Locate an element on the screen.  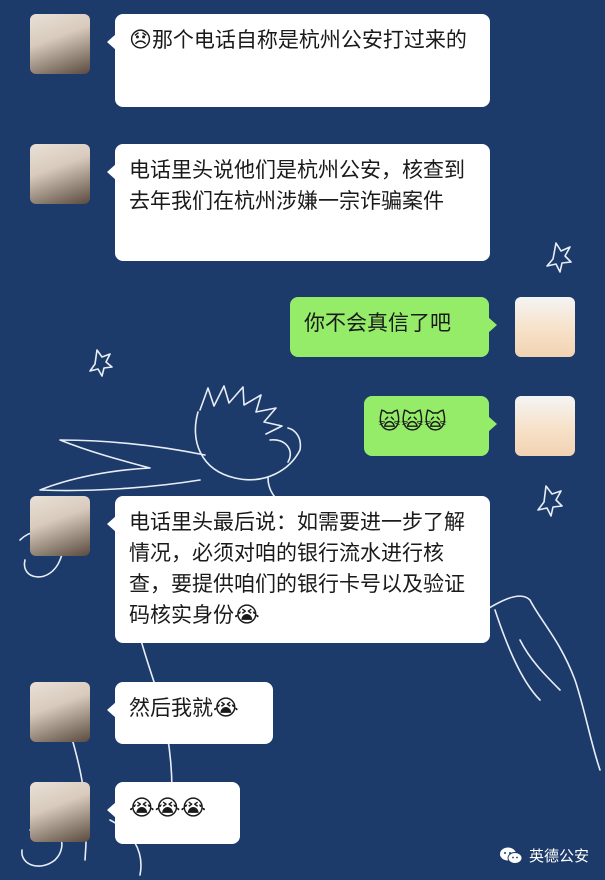
watermark: 英德公安 is located at coordinates (544, 855).